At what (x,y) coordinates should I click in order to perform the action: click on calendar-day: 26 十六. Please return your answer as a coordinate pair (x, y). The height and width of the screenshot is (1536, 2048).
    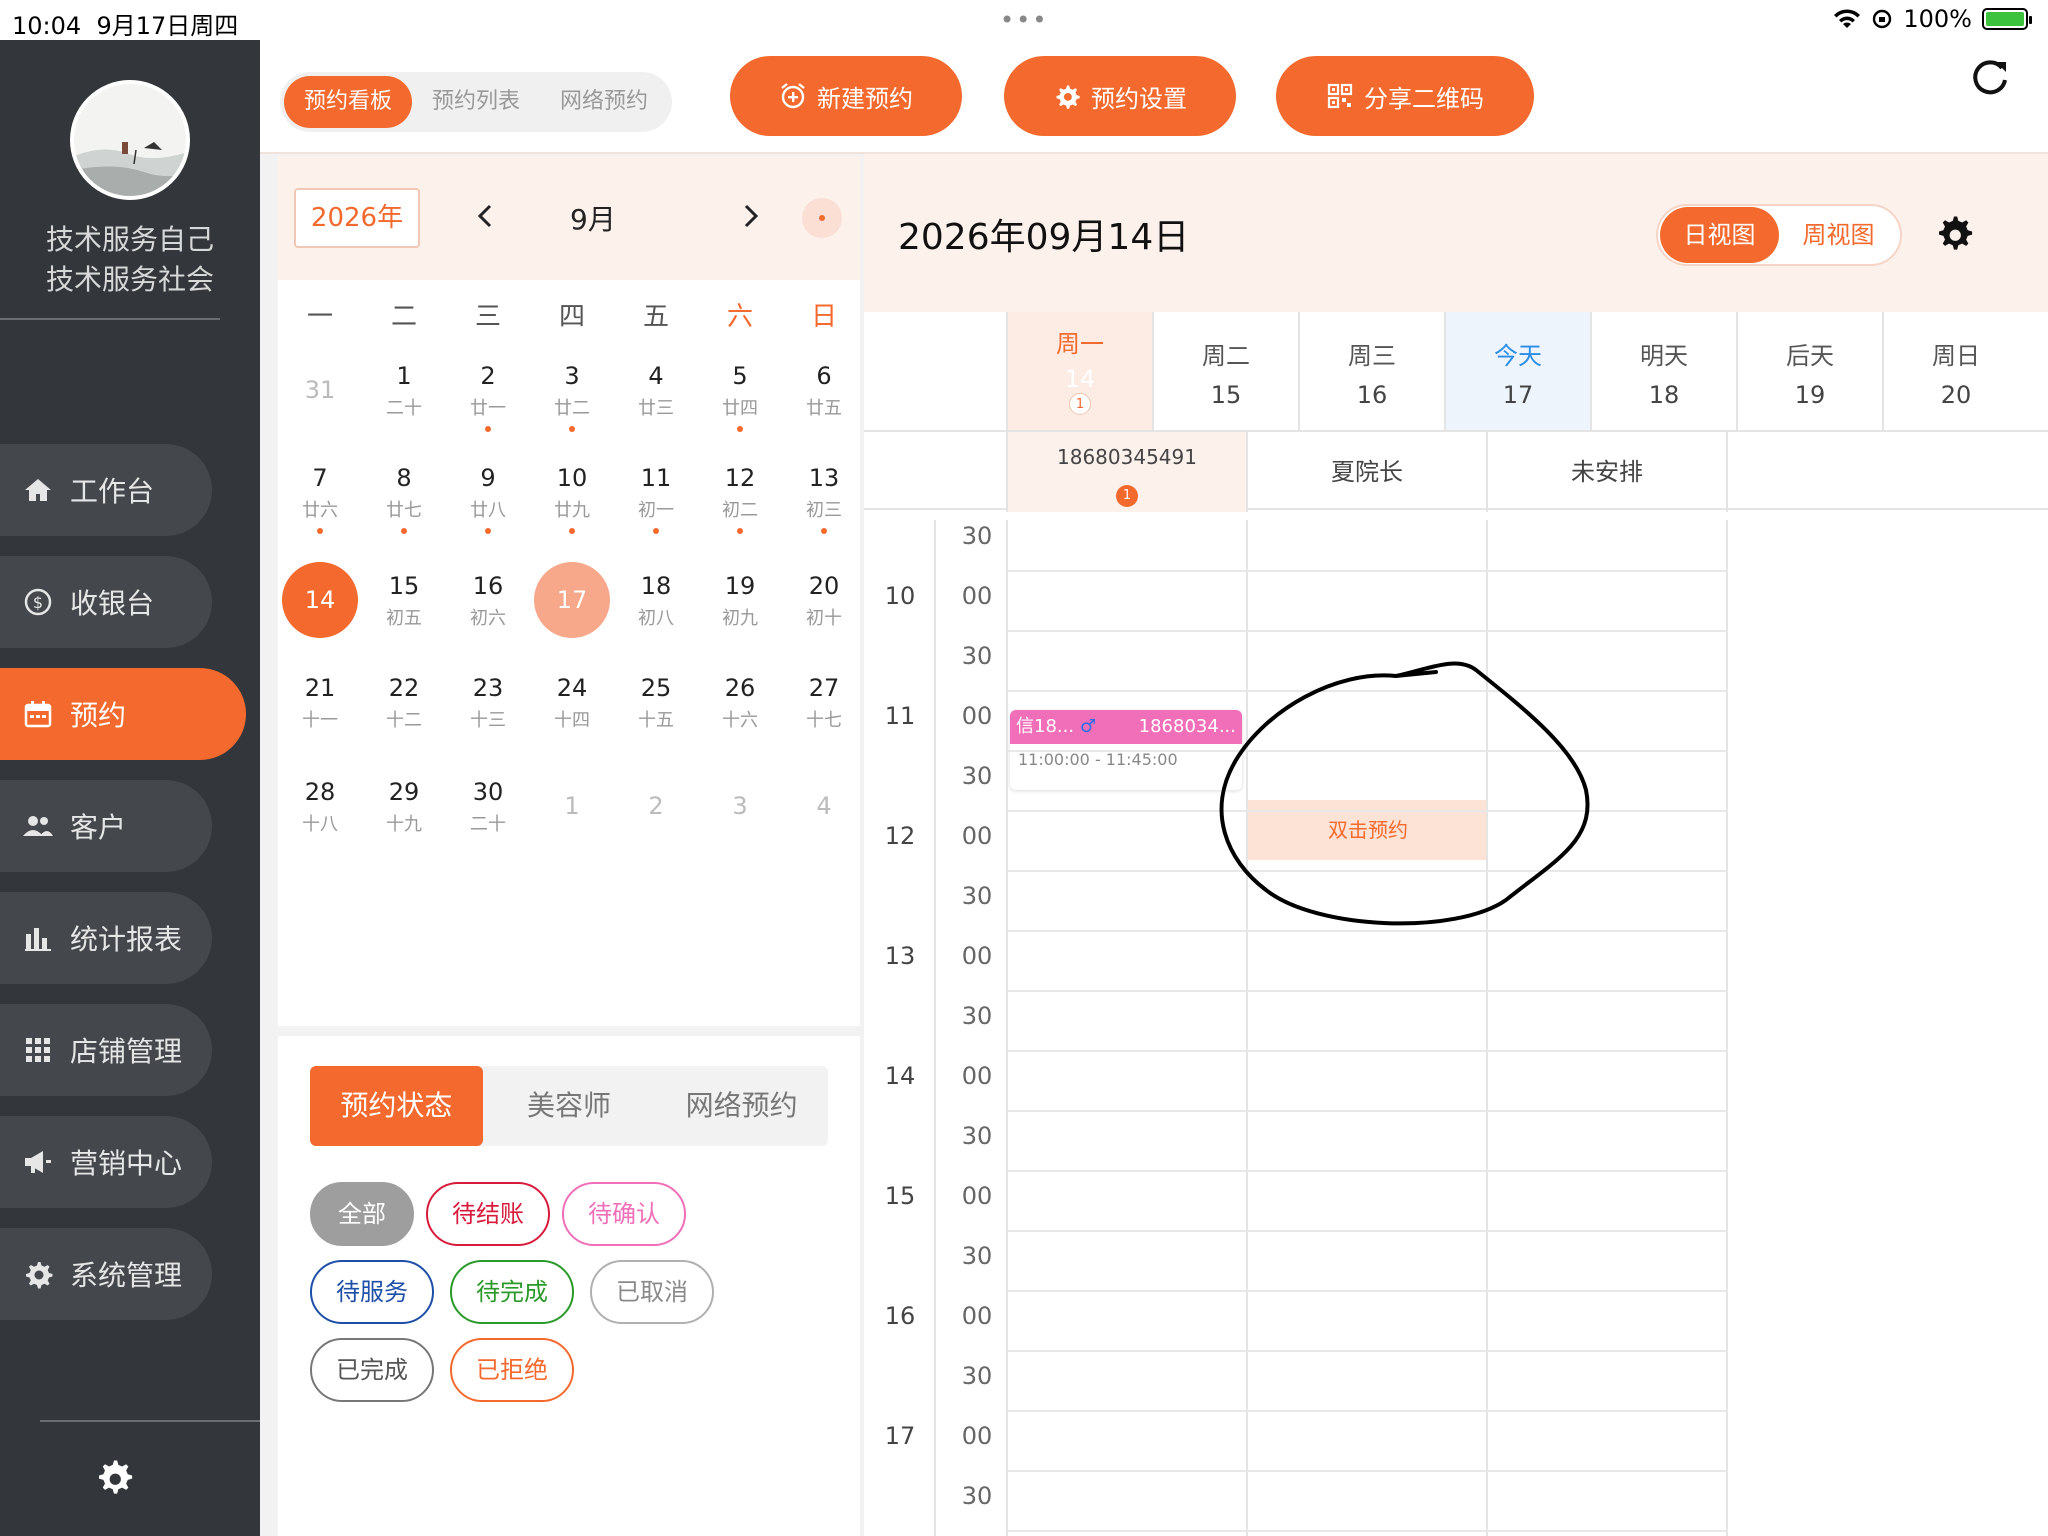
    Looking at the image, I should click on (740, 702).